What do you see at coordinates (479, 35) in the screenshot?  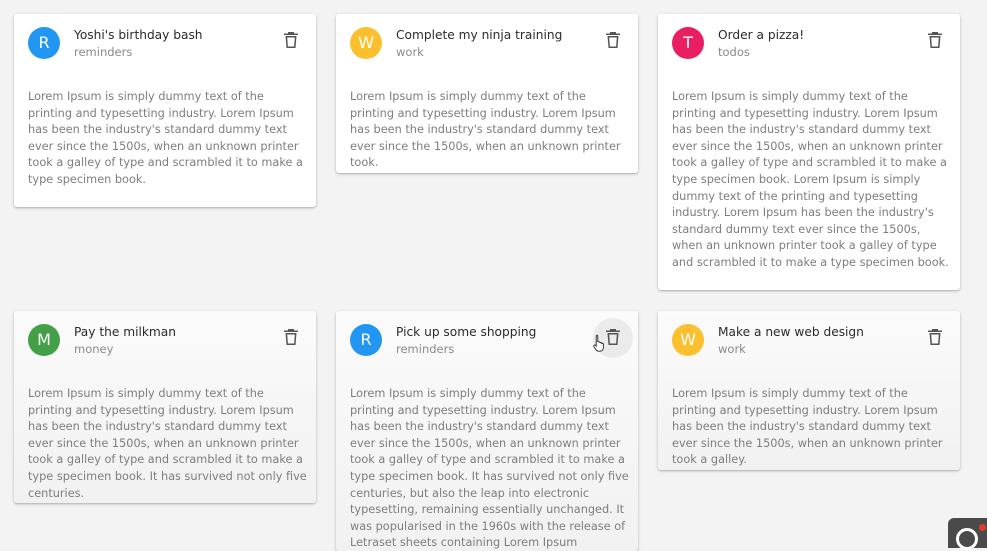 I see `note-title: Complete my ninja training` at bounding box center [479, 35].